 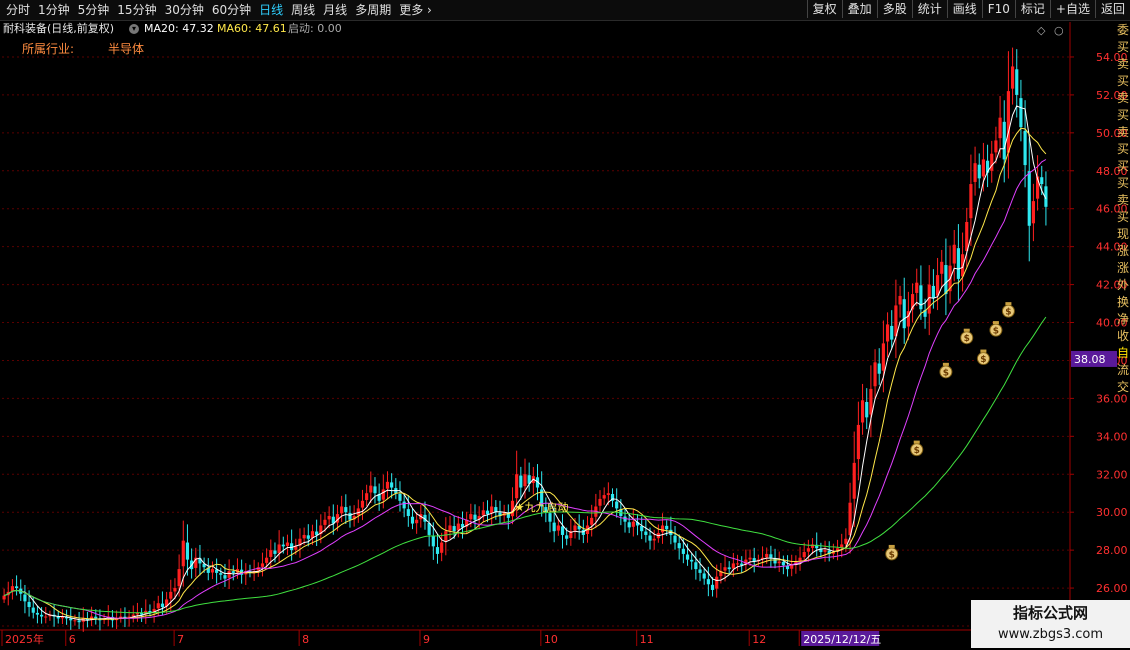 I want to click on right-strip-char: 净, so click(x=1123, y=319).